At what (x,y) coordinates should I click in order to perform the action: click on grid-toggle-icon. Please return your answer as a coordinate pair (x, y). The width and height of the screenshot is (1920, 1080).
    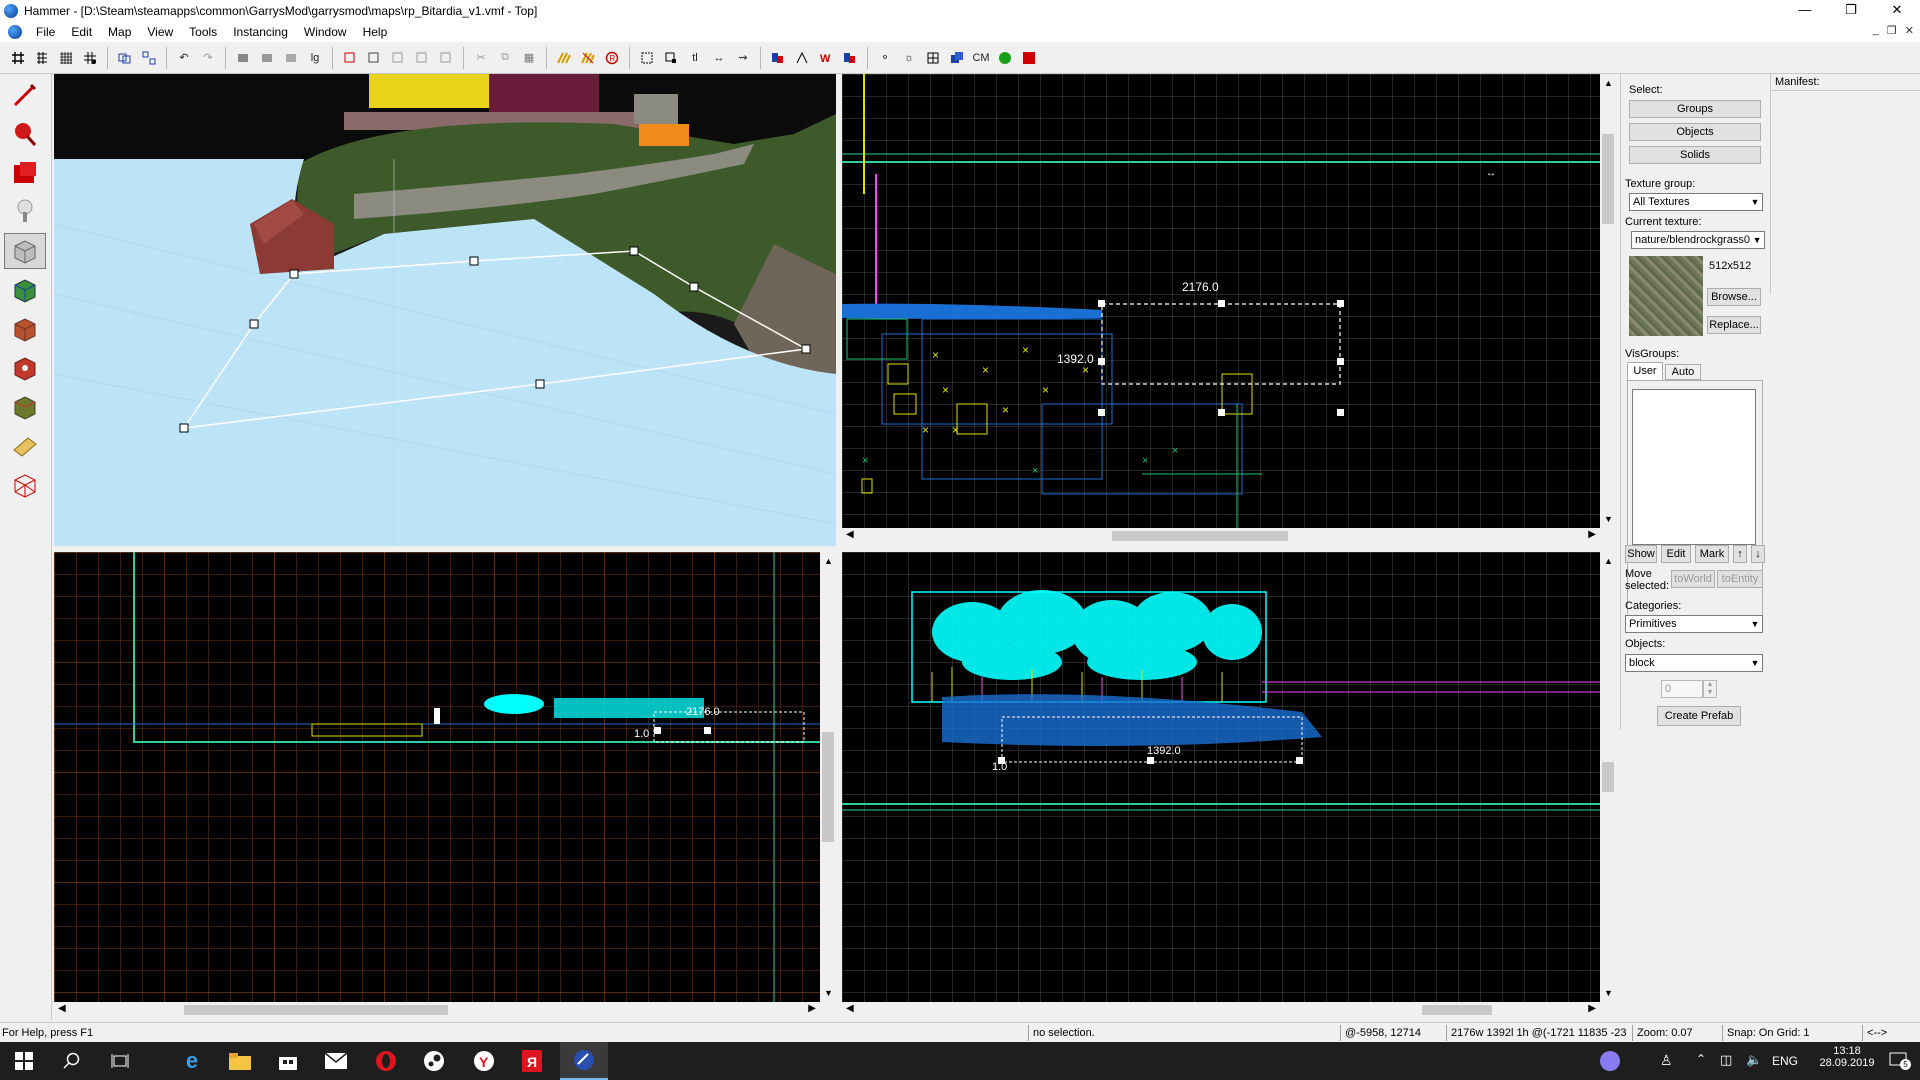
    Looking at the image, I should click on (18, 58).